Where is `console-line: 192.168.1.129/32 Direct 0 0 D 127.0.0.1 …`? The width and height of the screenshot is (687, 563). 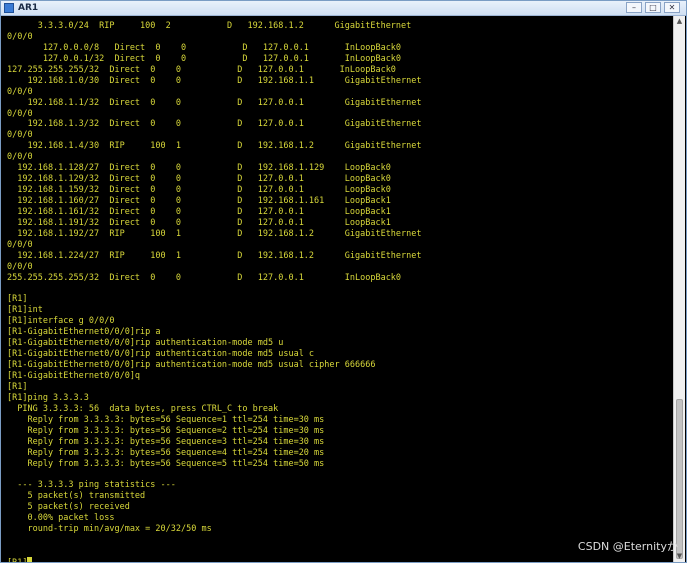
console-line: 192.168.1.129/32 Direct 0 0 D 127.0.0.1 … is located at coordinates (199, 179).